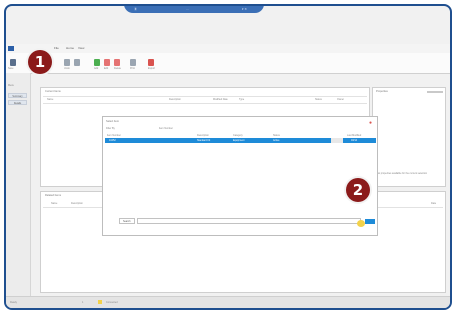  Describe the element at coordinates (13, 302) in the screenshot. I see `status-text: Ready` at that location.